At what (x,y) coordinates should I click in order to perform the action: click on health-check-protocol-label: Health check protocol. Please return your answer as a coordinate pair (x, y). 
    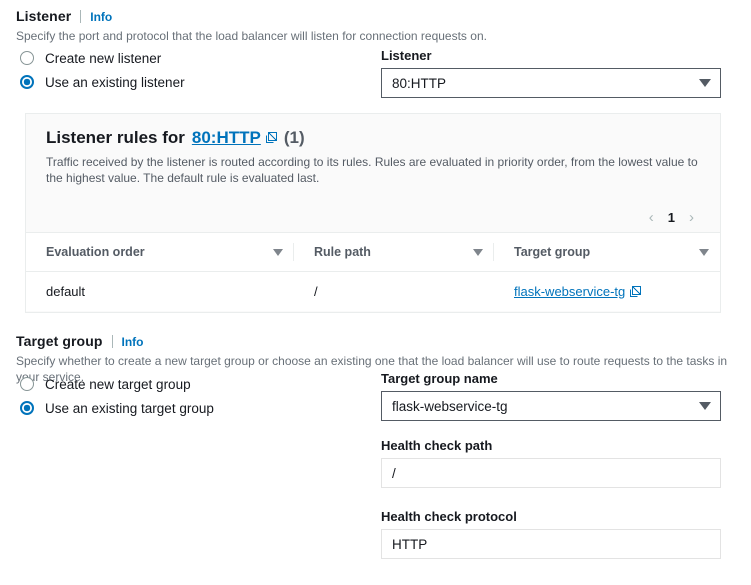
    Looking at the image, I should click on (449, 516).